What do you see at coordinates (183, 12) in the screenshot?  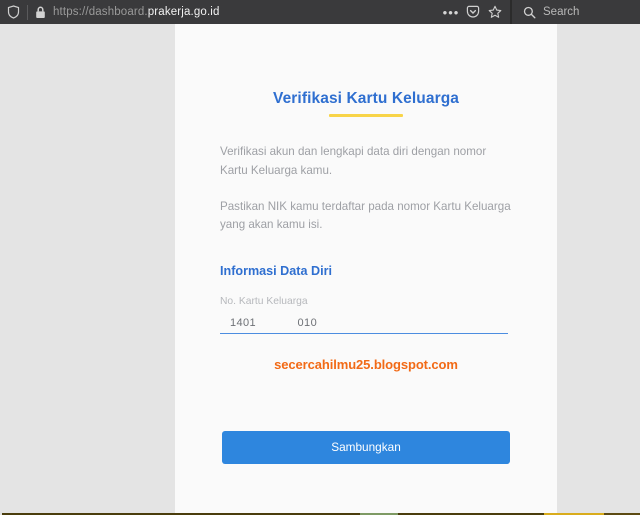 I see `url-domain: prakerja.go.id` at bounding box center [183, 12].